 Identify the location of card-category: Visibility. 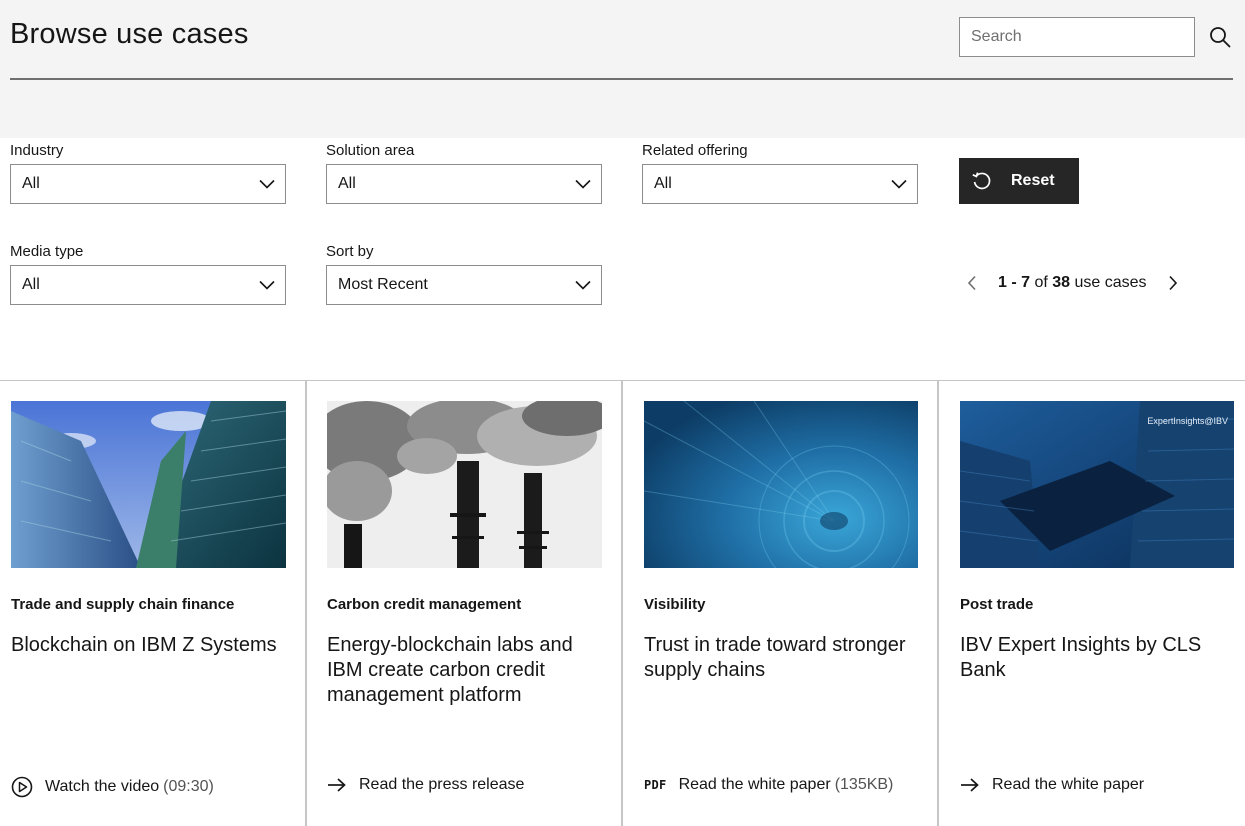
(675, 604).